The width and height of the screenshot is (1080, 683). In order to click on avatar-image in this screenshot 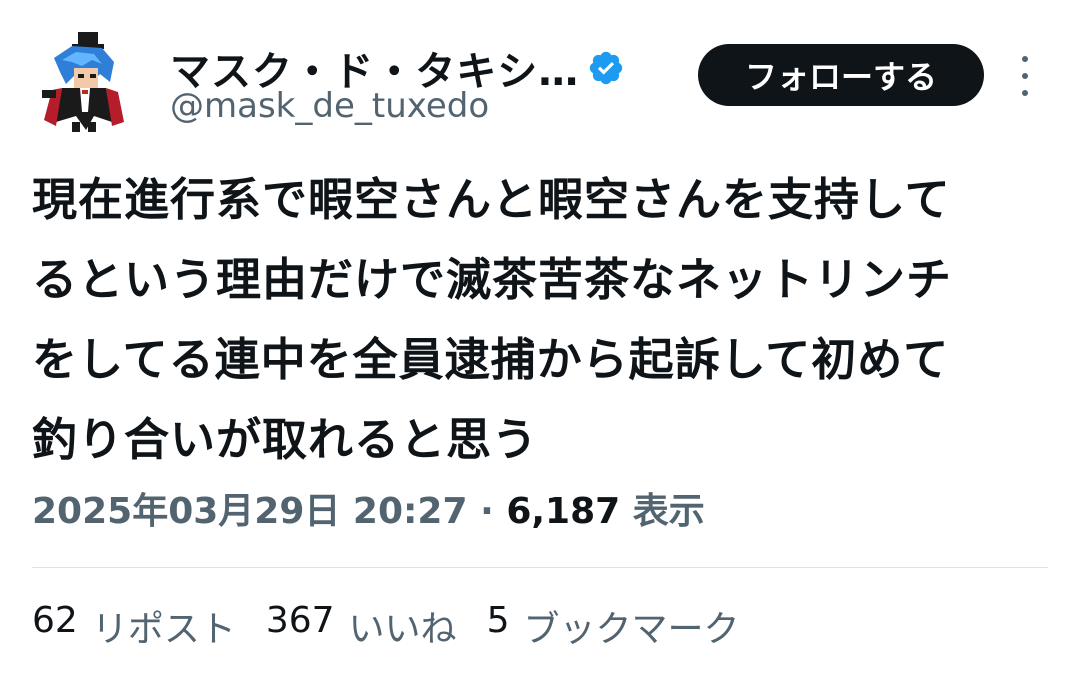, I will do `click(79, 82)`.